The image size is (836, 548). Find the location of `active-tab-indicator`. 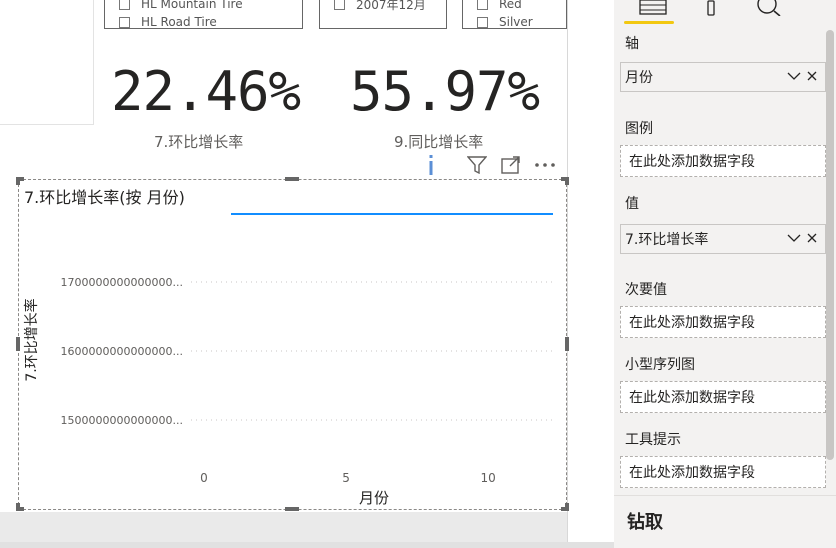

active-tab-indicator is located at coordinates (649, 22).